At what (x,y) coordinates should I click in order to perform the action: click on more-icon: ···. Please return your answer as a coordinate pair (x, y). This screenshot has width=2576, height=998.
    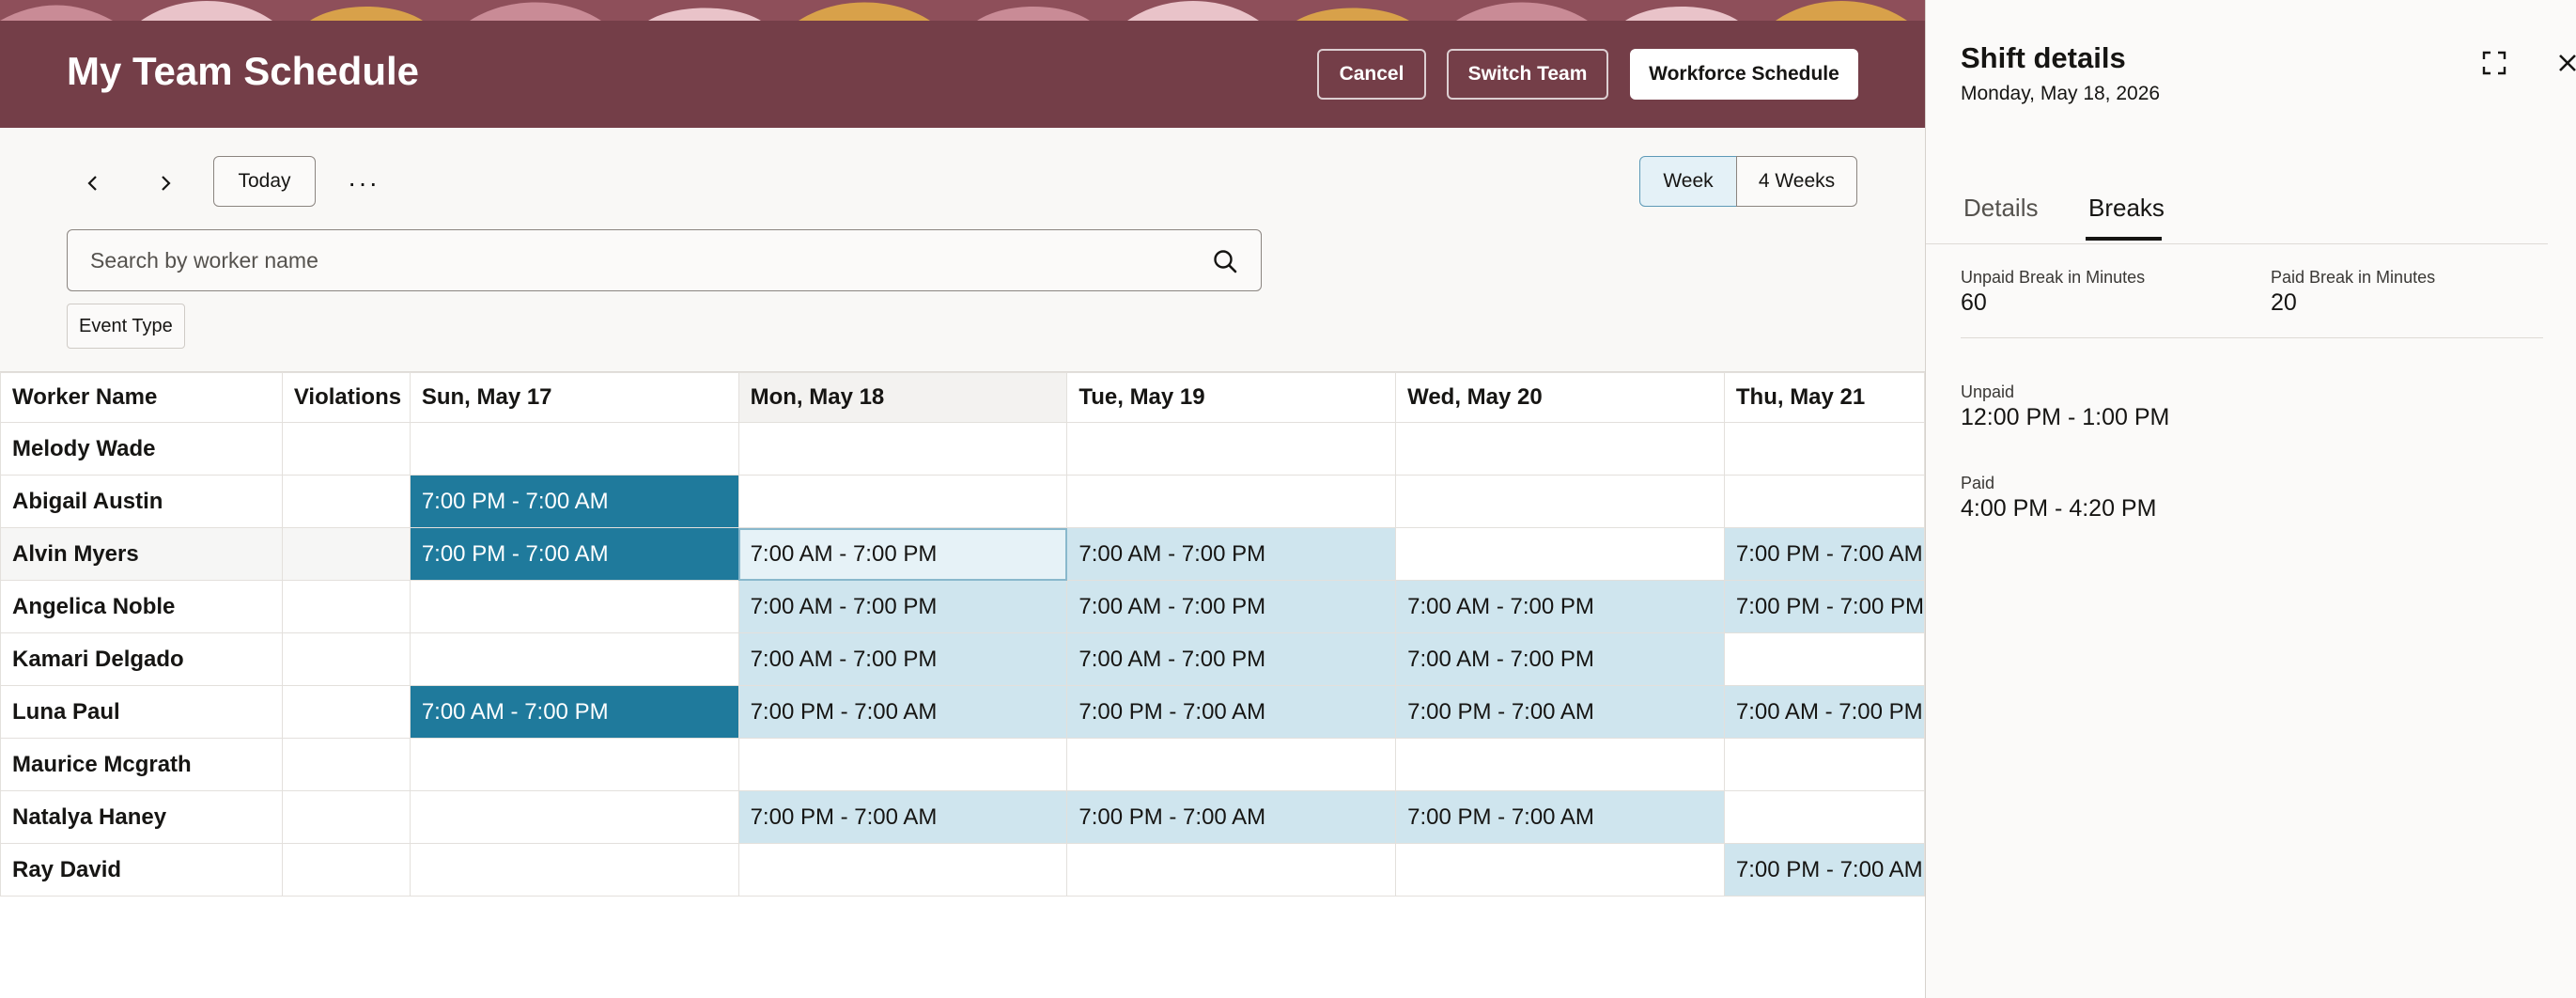
    Looking at the image, I should click on (363, 184).